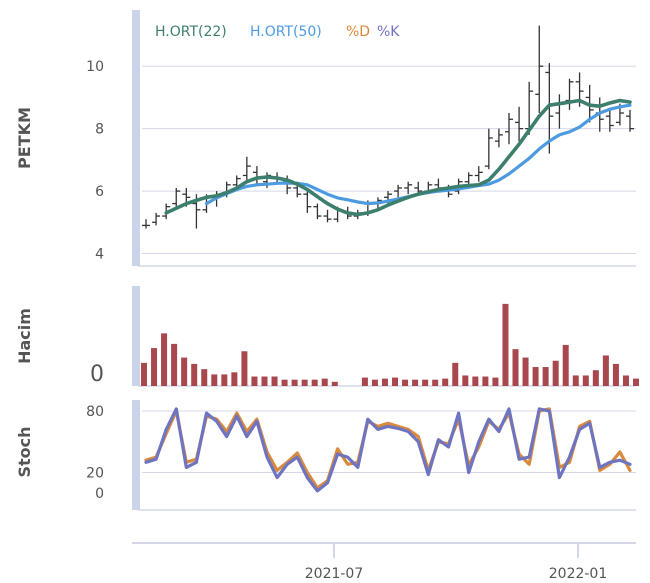 This screenshot has width=650, height=583. What do you see at coordinates (24, 138) in the screenshot?
I see `price-panel-label: PETKM` at bounding box center [24, 138].